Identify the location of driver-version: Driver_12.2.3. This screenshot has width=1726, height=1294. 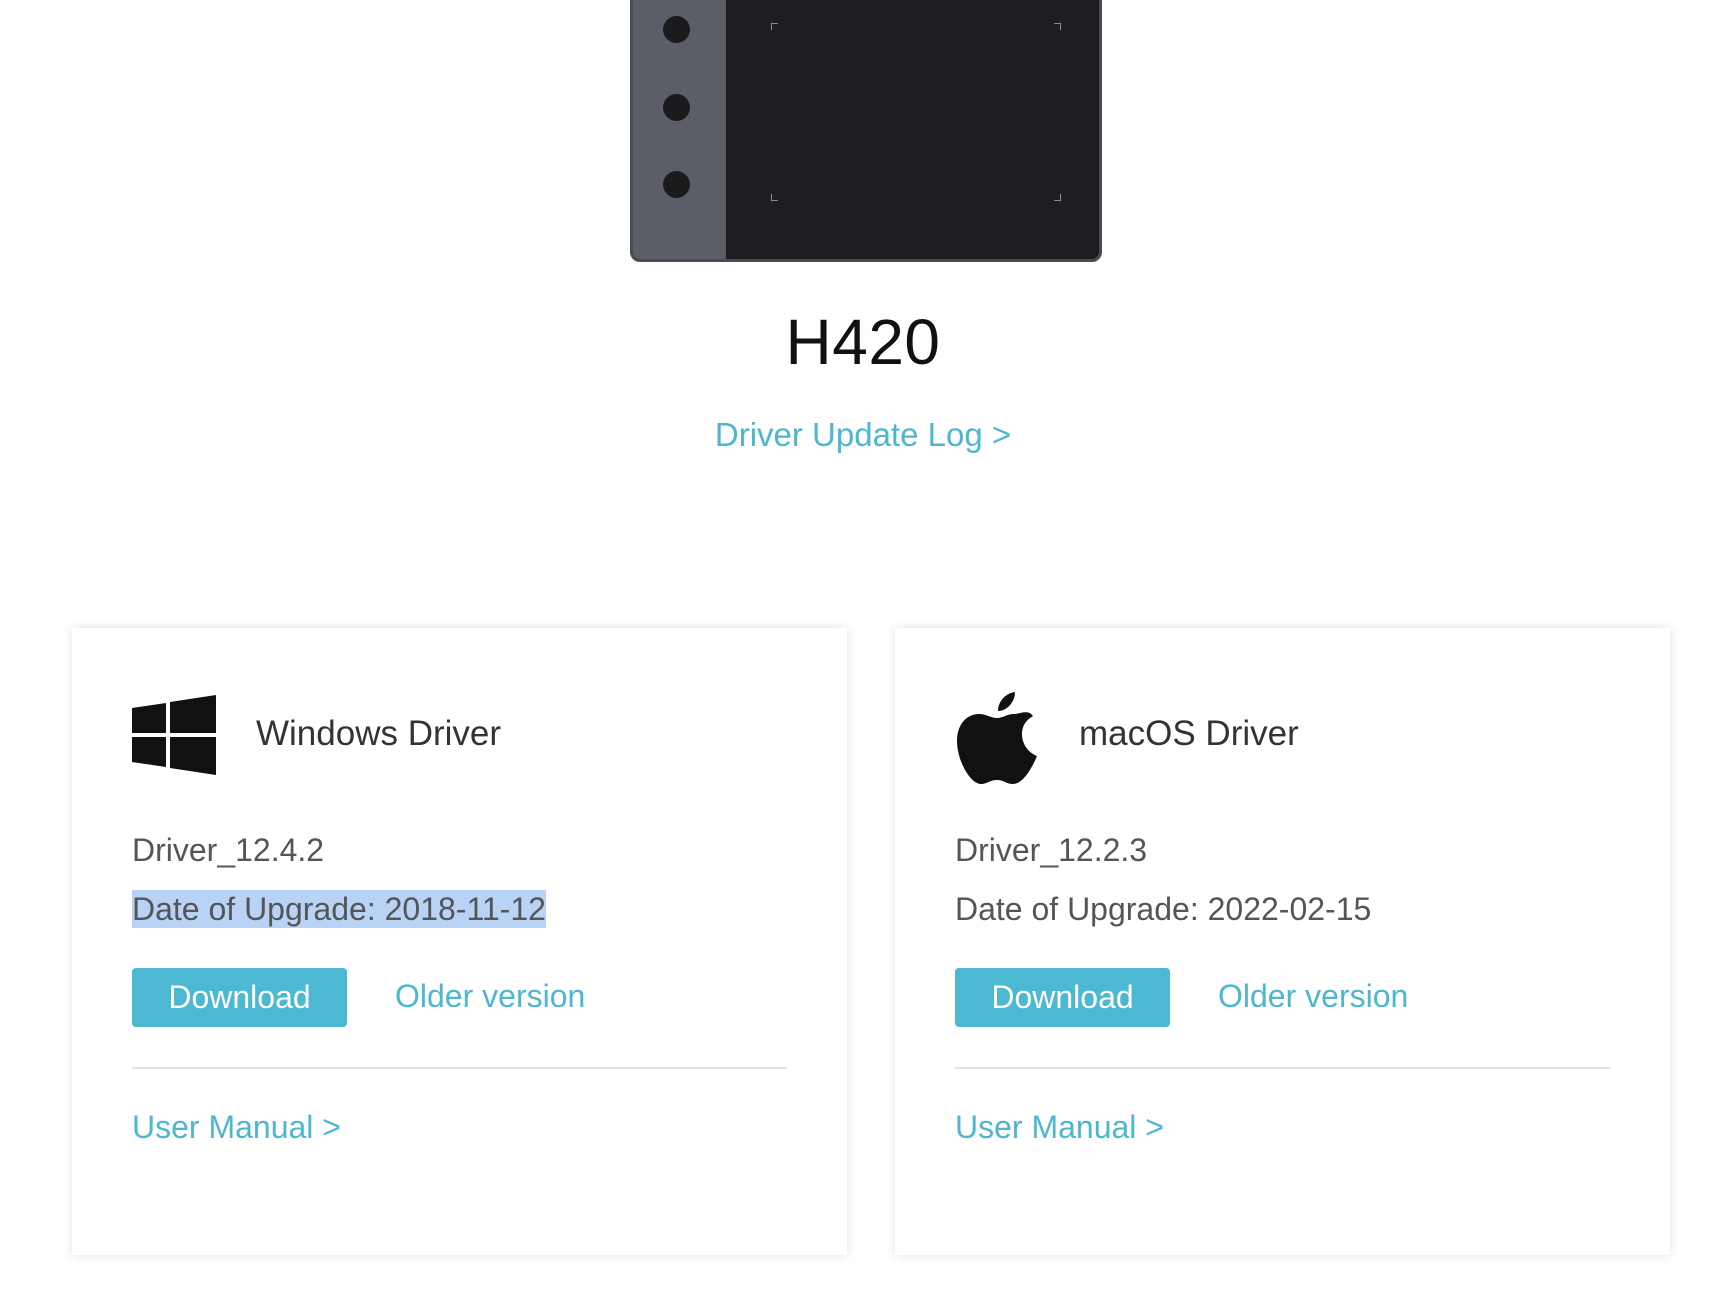
(1051, 850).